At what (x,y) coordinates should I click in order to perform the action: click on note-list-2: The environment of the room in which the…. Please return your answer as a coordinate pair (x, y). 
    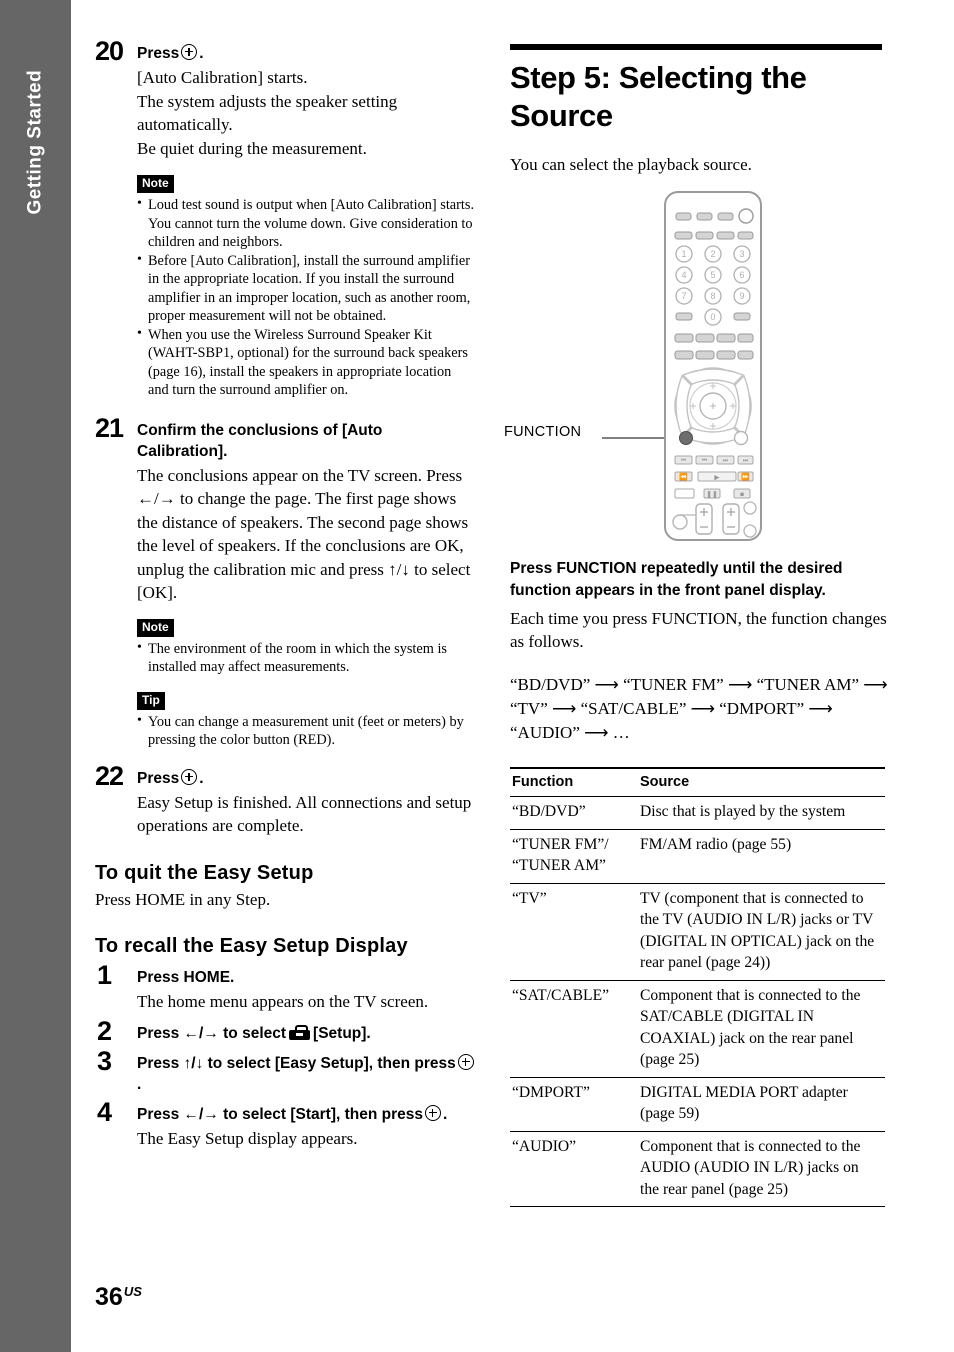
    Looking at the image, I should click on (306, 658).